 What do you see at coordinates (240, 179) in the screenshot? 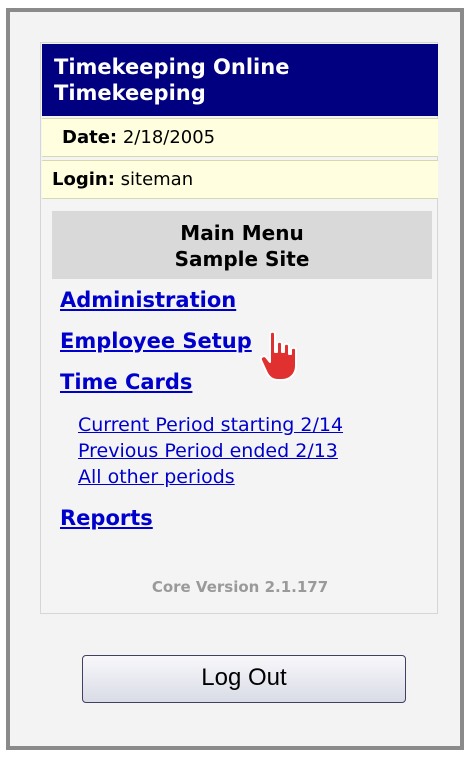
I see `login-row: Login: siteman` at bounding box center [240, 179].